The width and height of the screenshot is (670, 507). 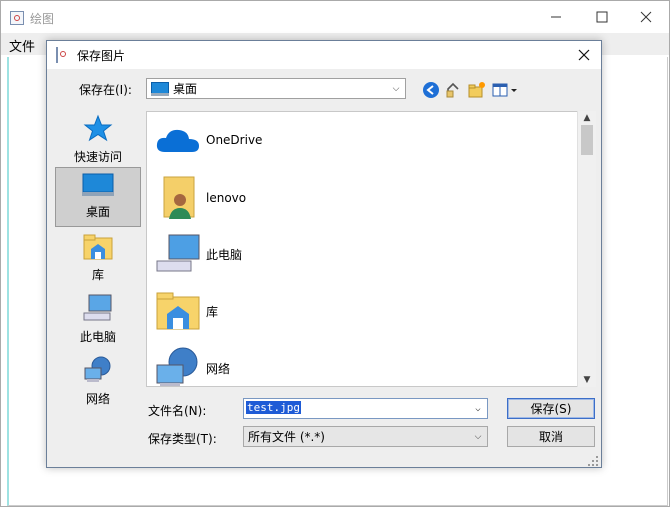 What do you see at coordinates (98, 197) in the screenshot?
I see `place-desktop: 桌面` at bounding box center [98, 197].